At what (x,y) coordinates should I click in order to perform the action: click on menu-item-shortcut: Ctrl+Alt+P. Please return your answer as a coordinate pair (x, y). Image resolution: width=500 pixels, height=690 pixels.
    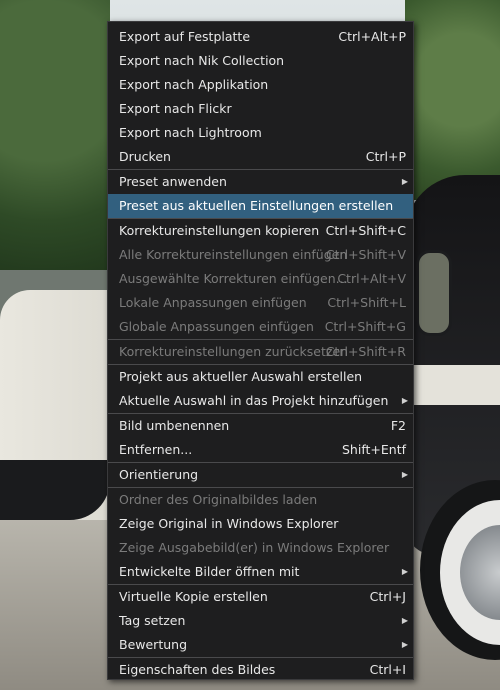
    Looking at the image, I should click on (372, 36).